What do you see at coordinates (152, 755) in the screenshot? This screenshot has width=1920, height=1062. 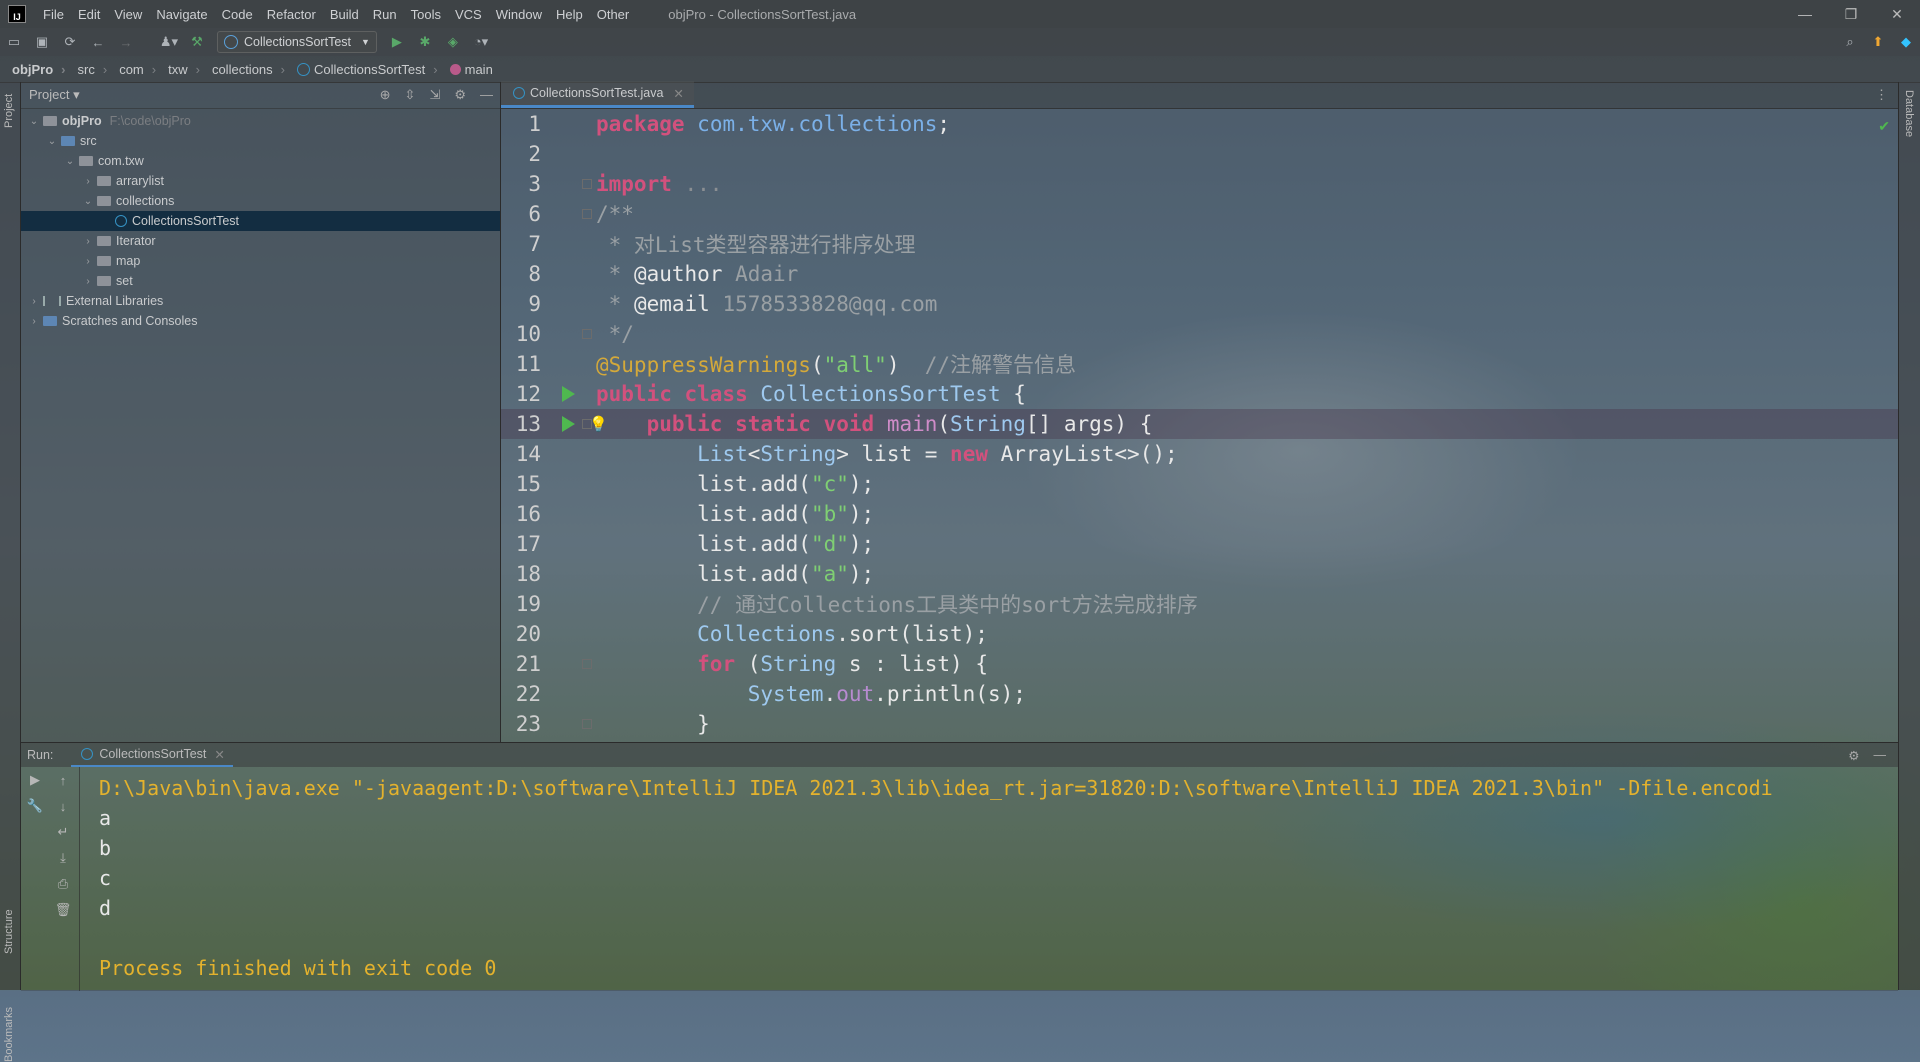 I see `run-tab: CollectionsSortTest ✕` at bounding box center [152, 755].